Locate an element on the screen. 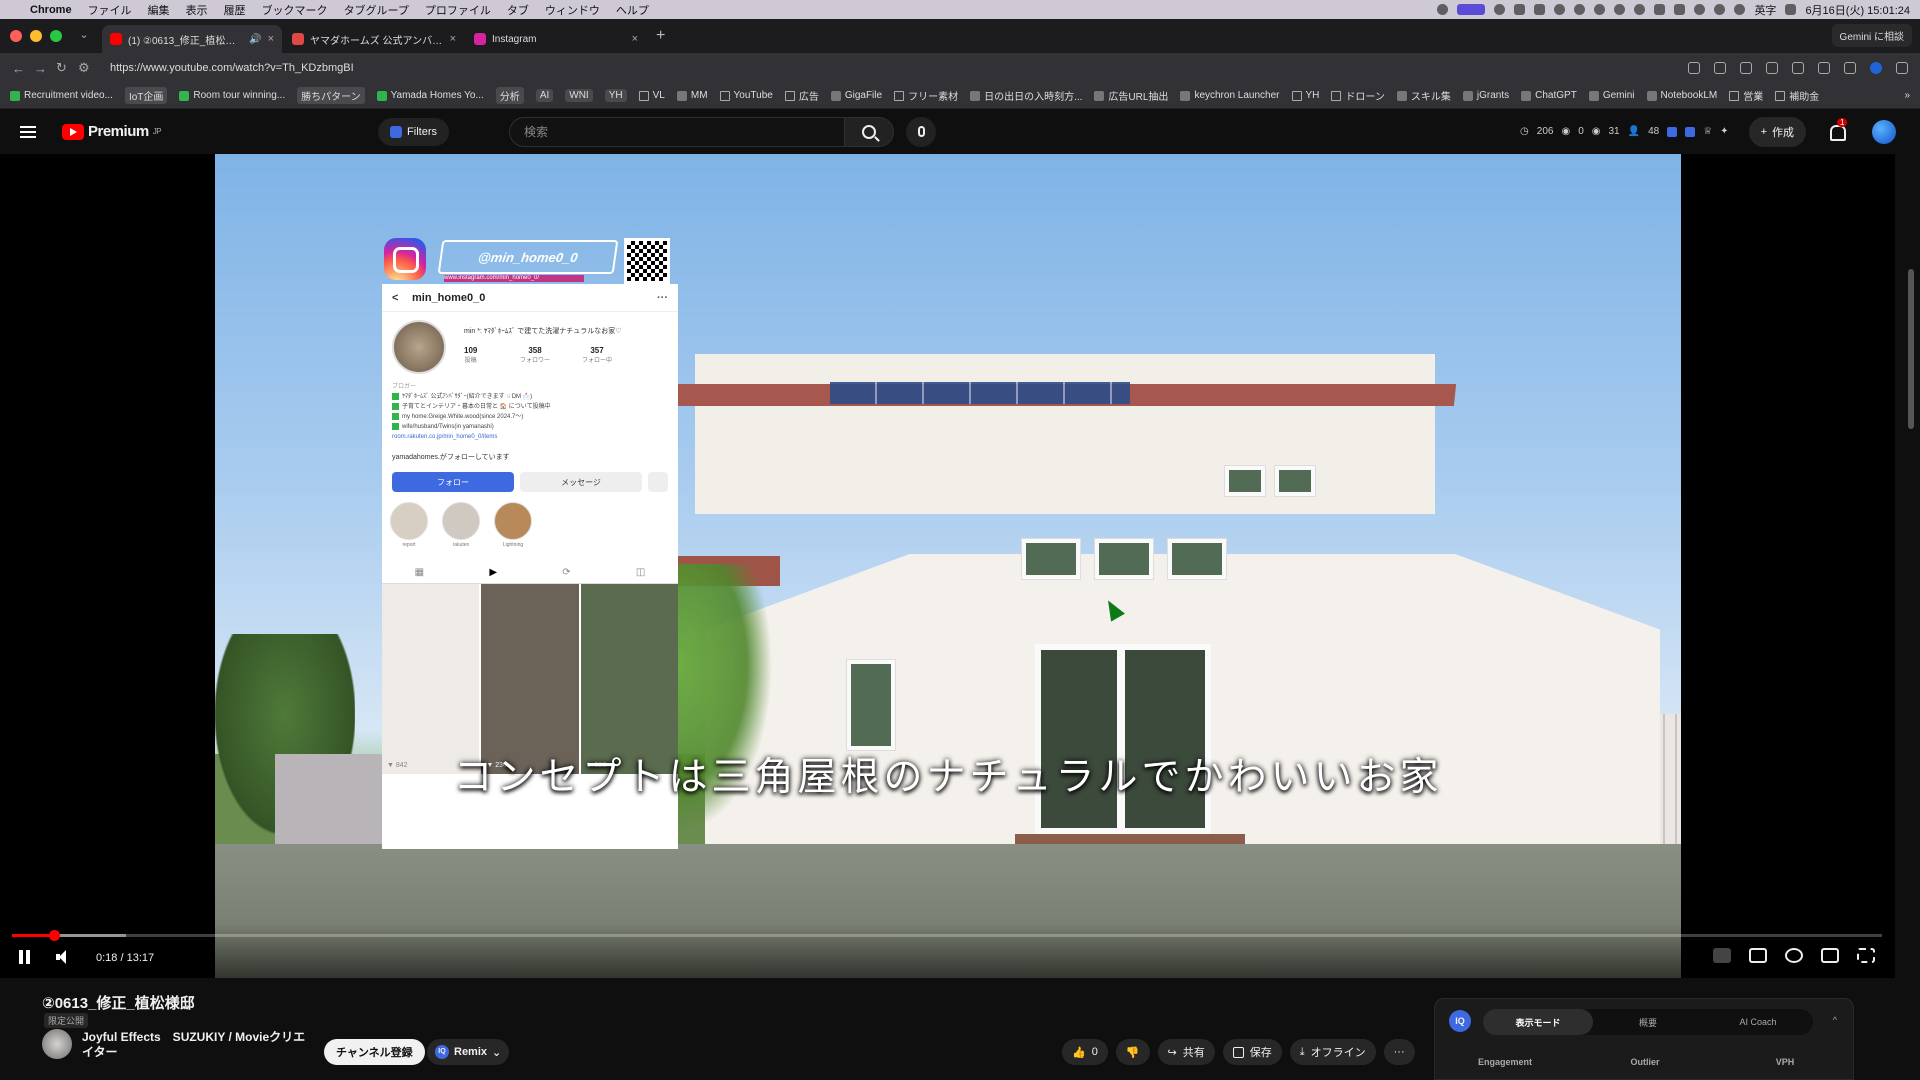  bookmark-item: 広告URL抽出 is located at coordinates (1131, 95).